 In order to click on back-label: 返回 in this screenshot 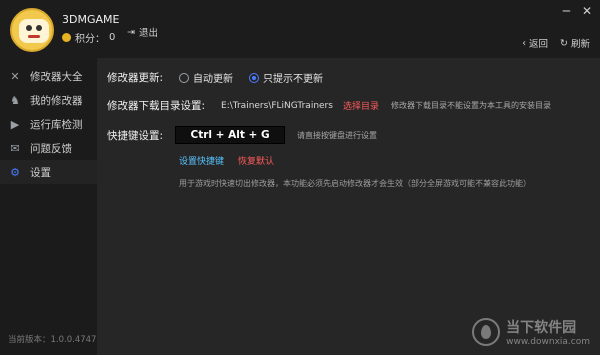, I will do `click(539, 44)`.